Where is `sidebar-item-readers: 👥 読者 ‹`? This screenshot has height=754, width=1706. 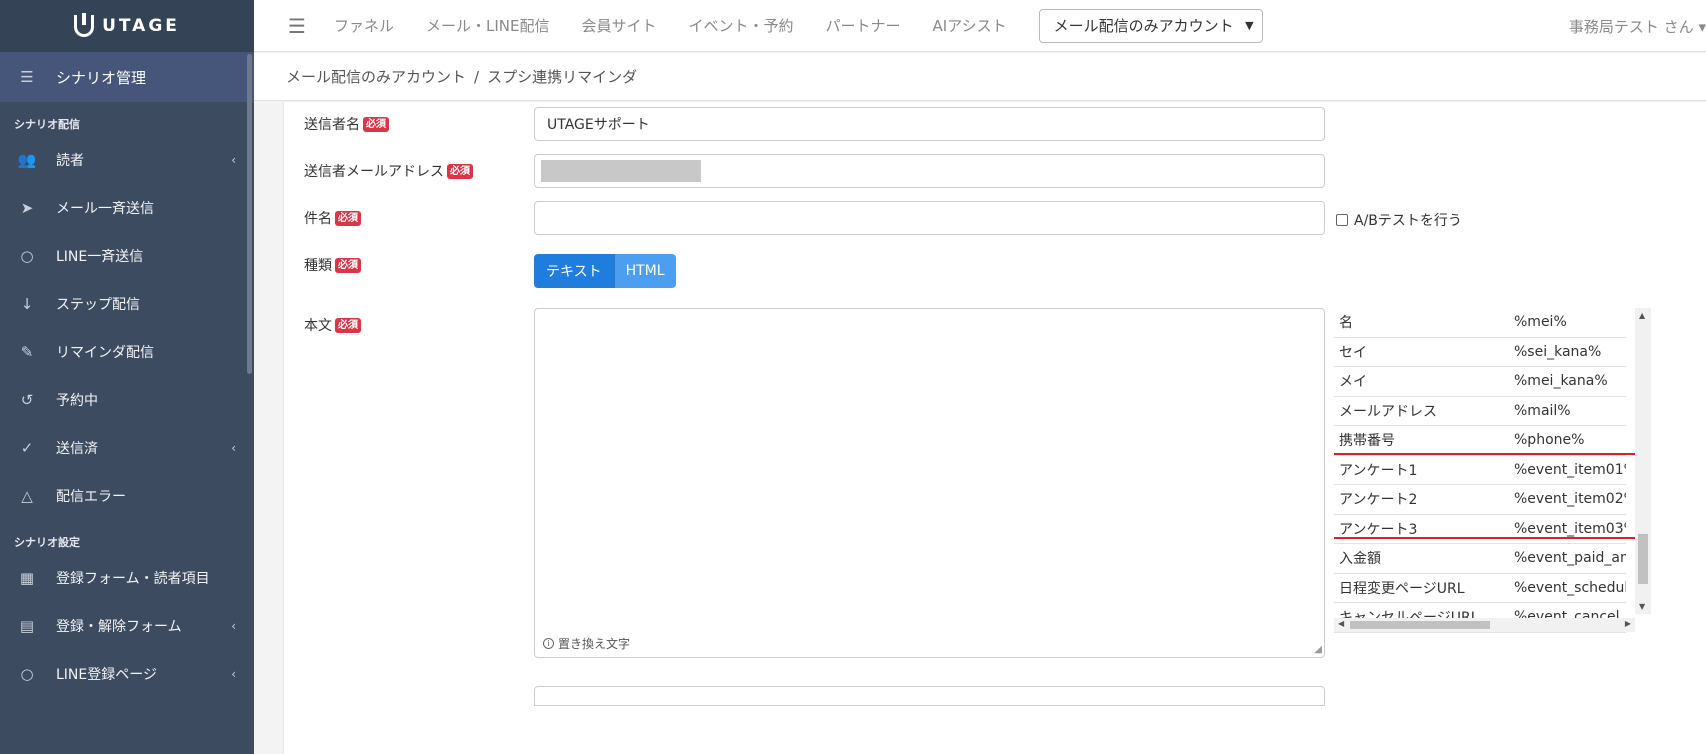
sidebar-item-readers: 👥 読者 ‹ is located at coordinates (127, 160).